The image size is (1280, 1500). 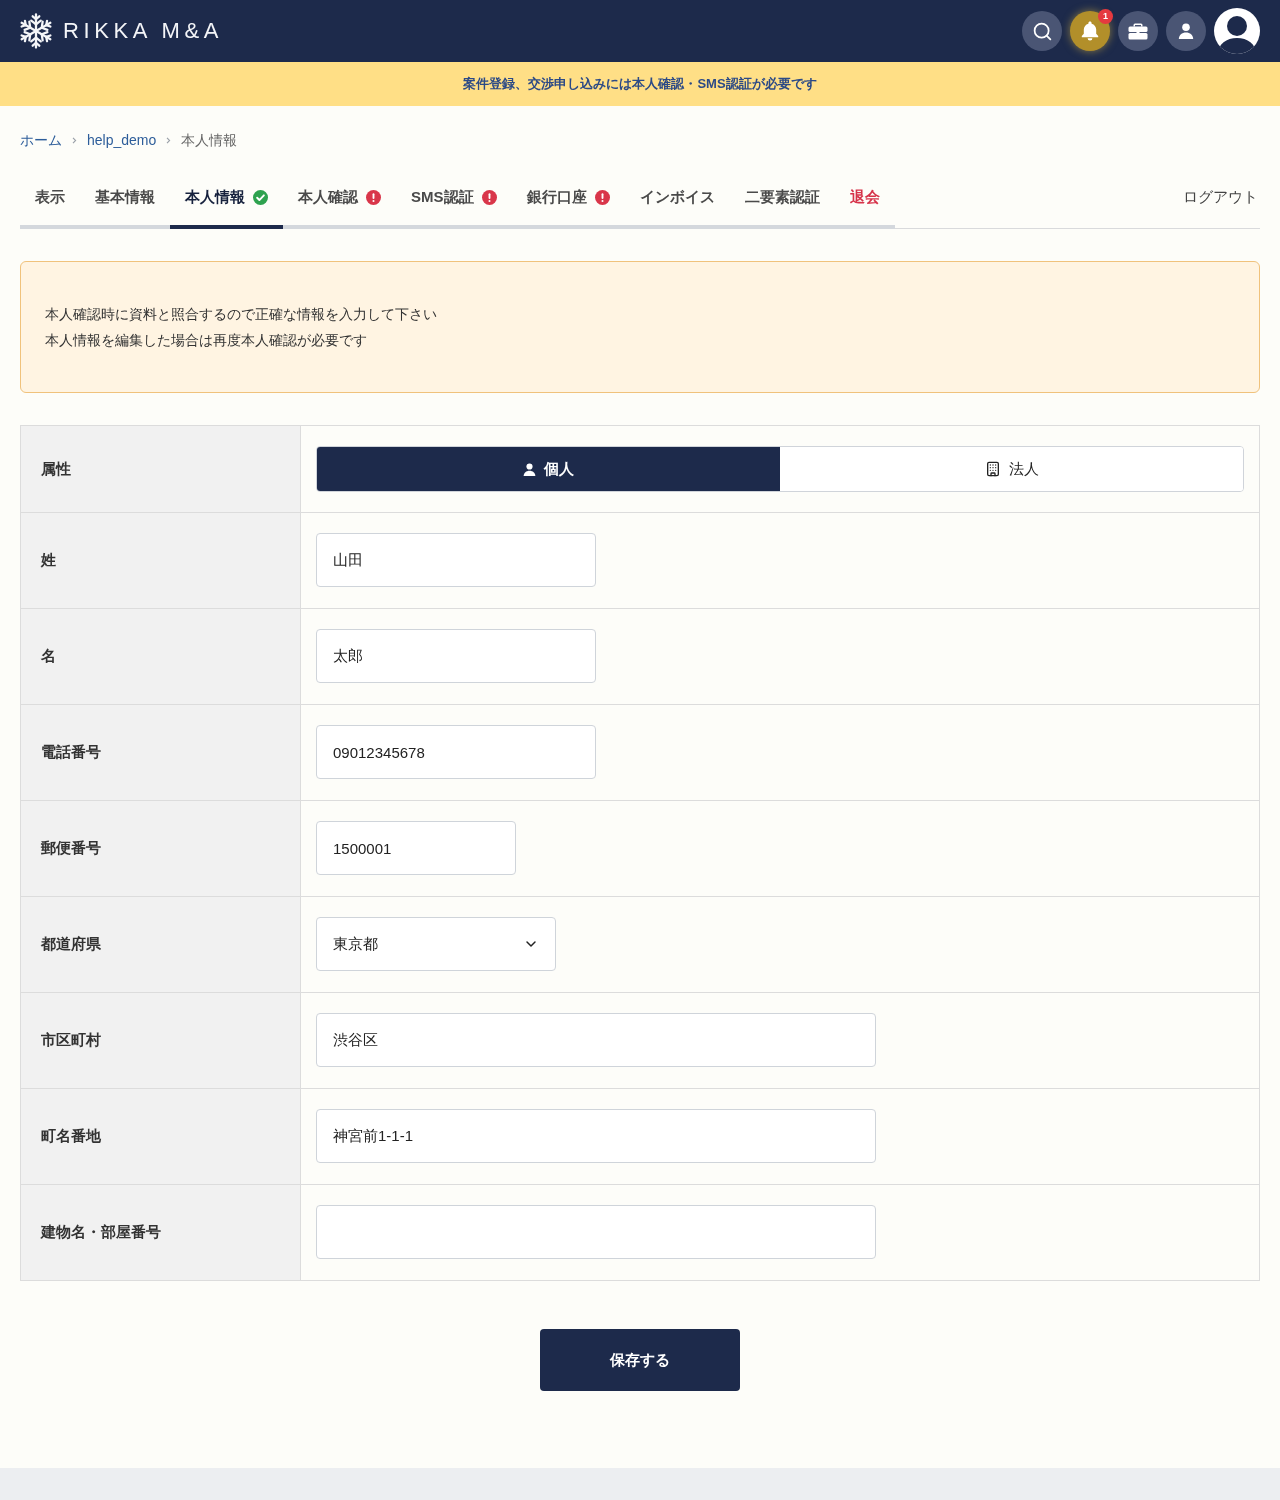 I want to click on tab: 二要素認証, so click(x=782, y=198).